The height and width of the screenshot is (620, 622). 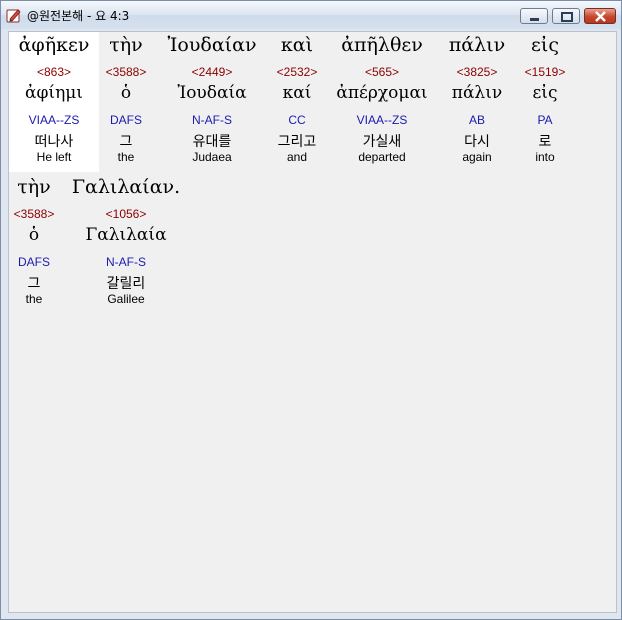 What do you see at coordinates (477, 72) in the screenshot?
I see `strongs-number: <3825>` at bounding box center [477, 72].